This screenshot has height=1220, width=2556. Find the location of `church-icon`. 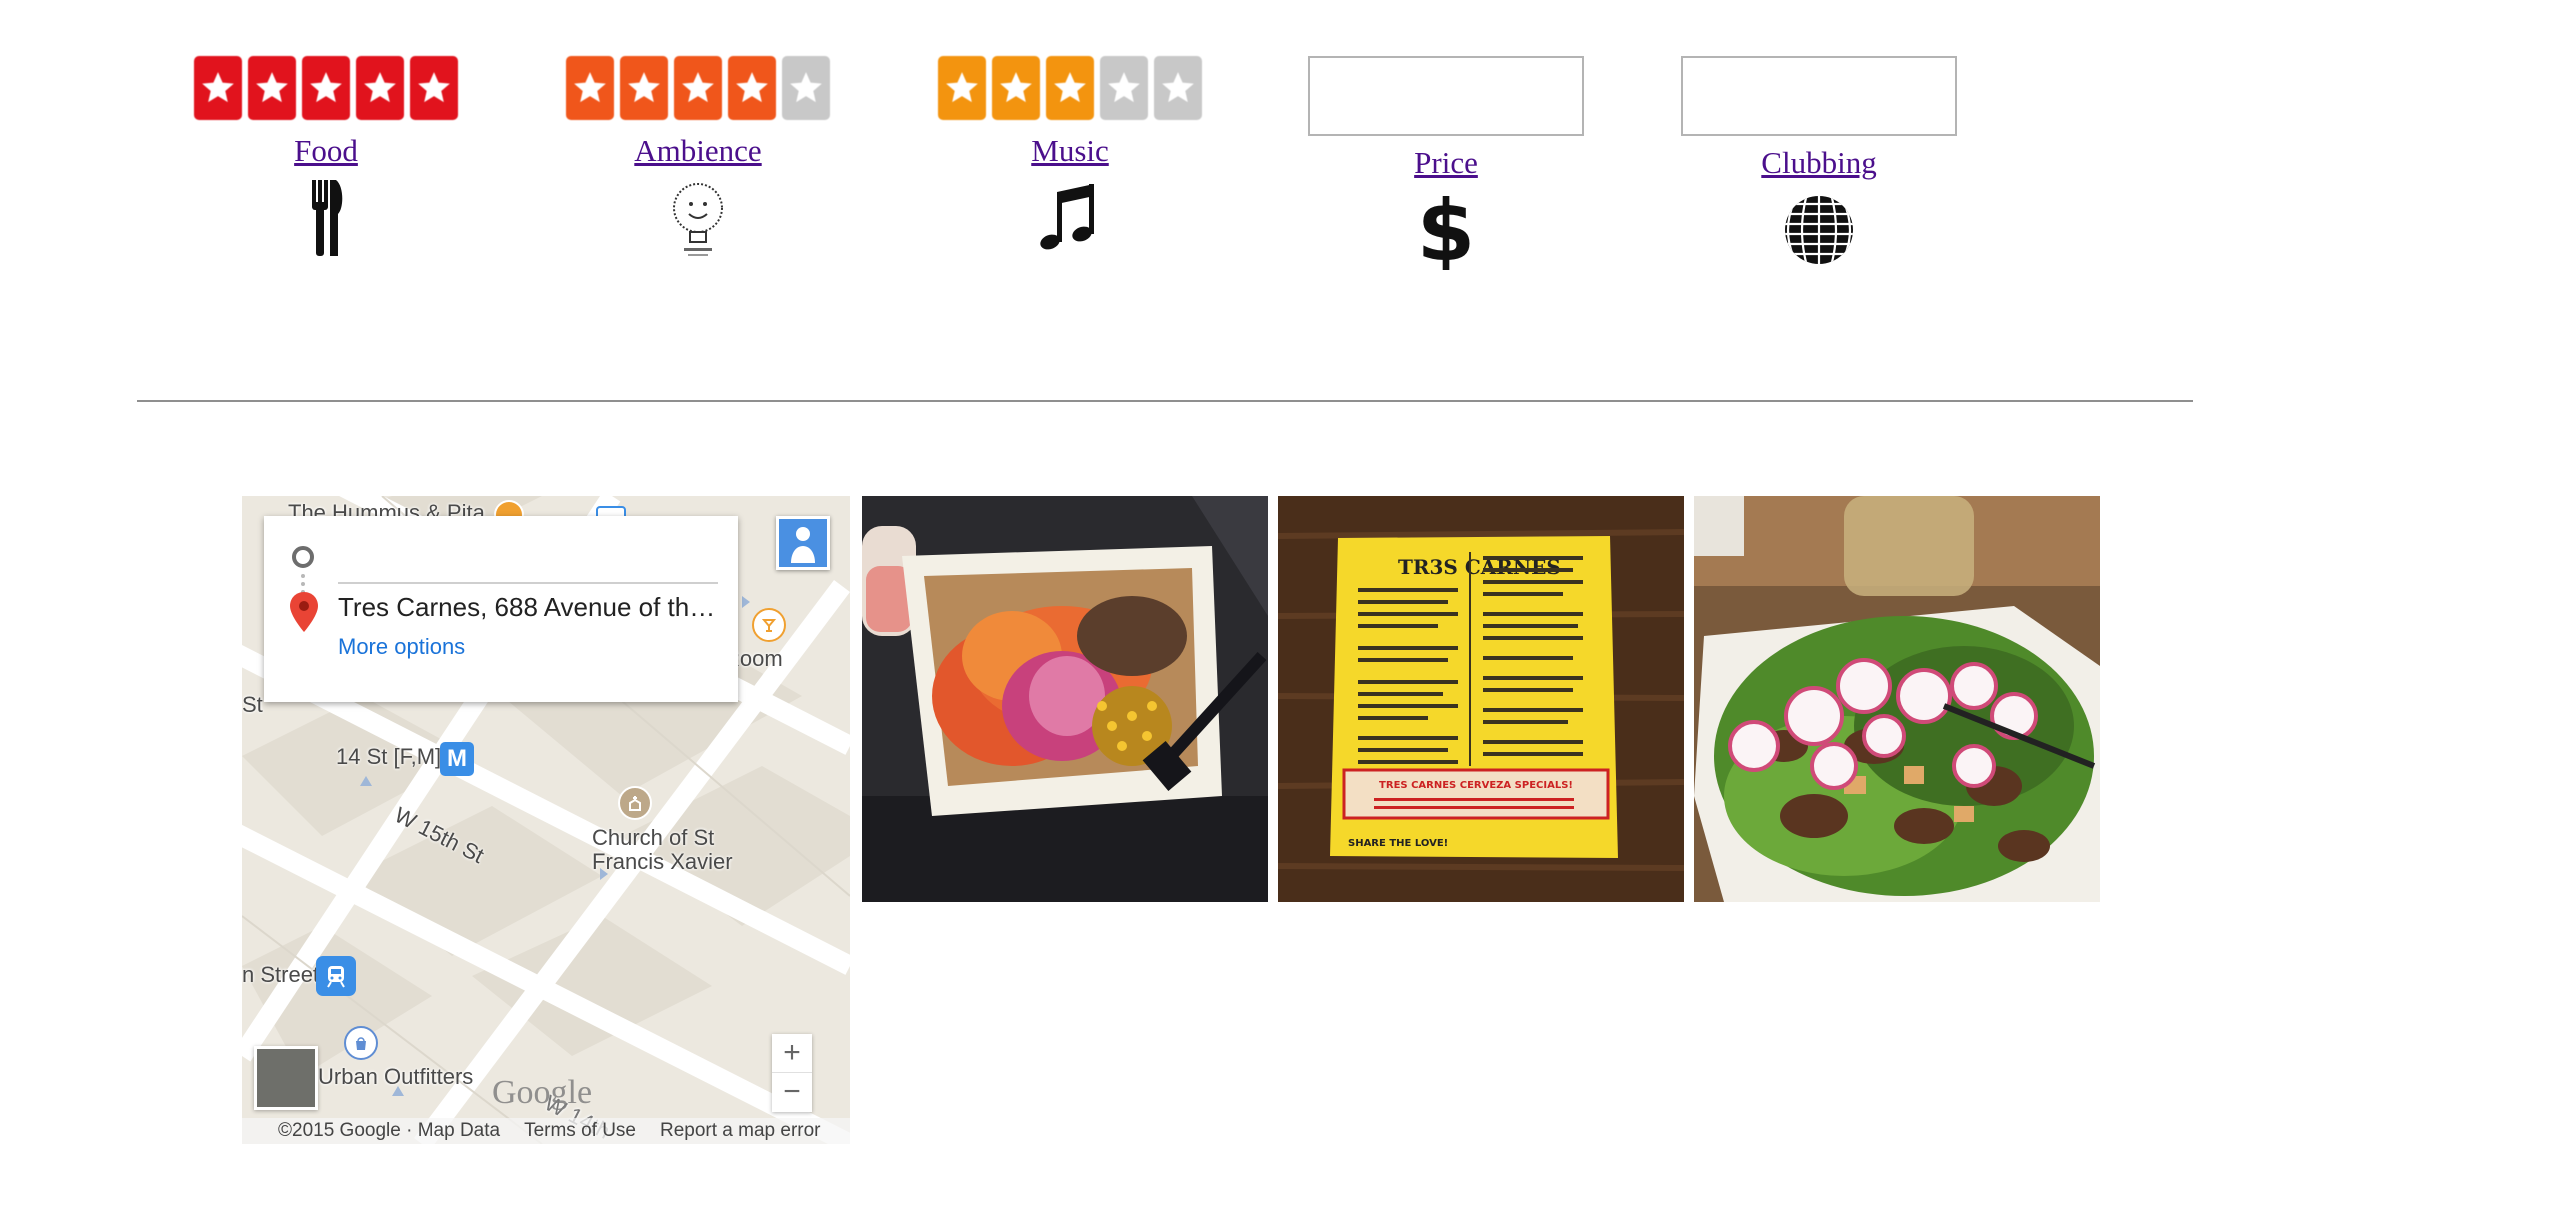

church-icon is located at coordinates (635, 803).